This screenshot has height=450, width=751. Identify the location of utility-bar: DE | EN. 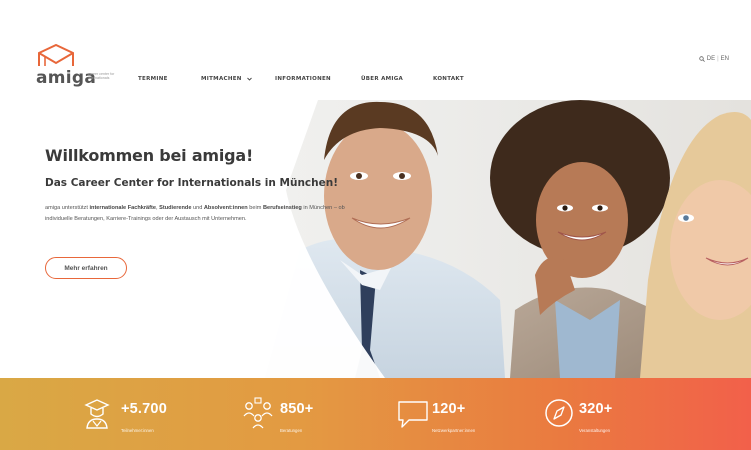
(714, 59).